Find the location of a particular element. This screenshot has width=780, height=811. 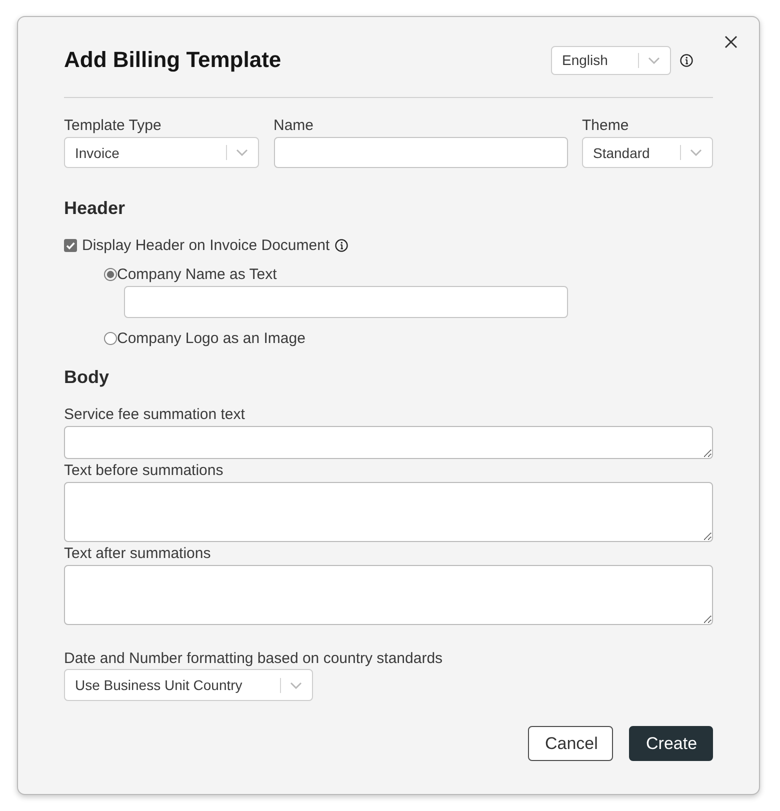

field-label: Name is located at coordinates (294, 126).